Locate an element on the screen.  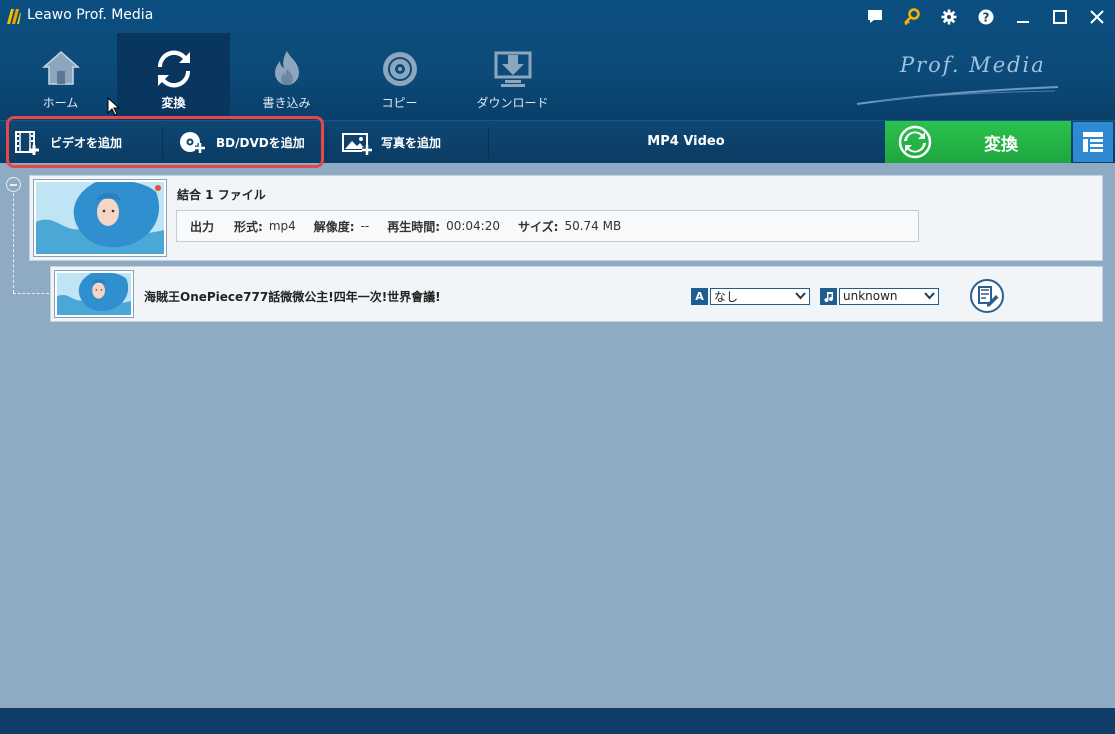
add-photo-label: 写真を追加 is located at coordinates (411, 143).